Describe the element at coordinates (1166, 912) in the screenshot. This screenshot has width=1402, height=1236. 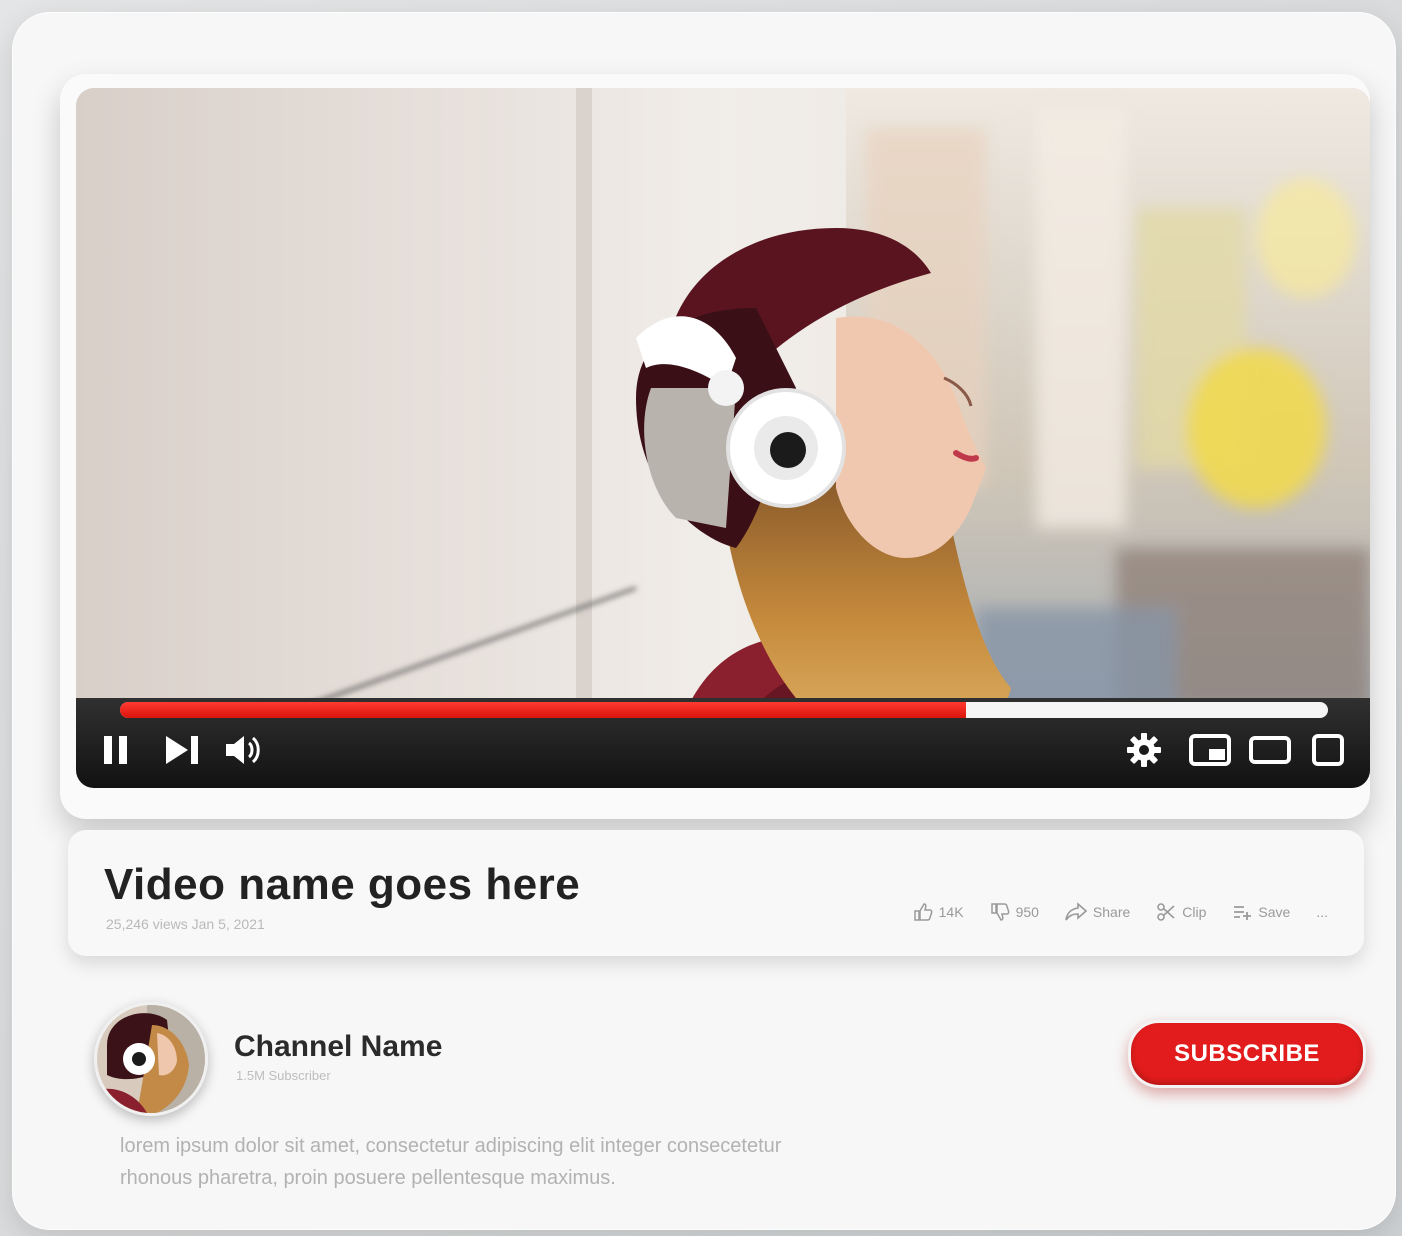
I see `scissors-icon` at that location.